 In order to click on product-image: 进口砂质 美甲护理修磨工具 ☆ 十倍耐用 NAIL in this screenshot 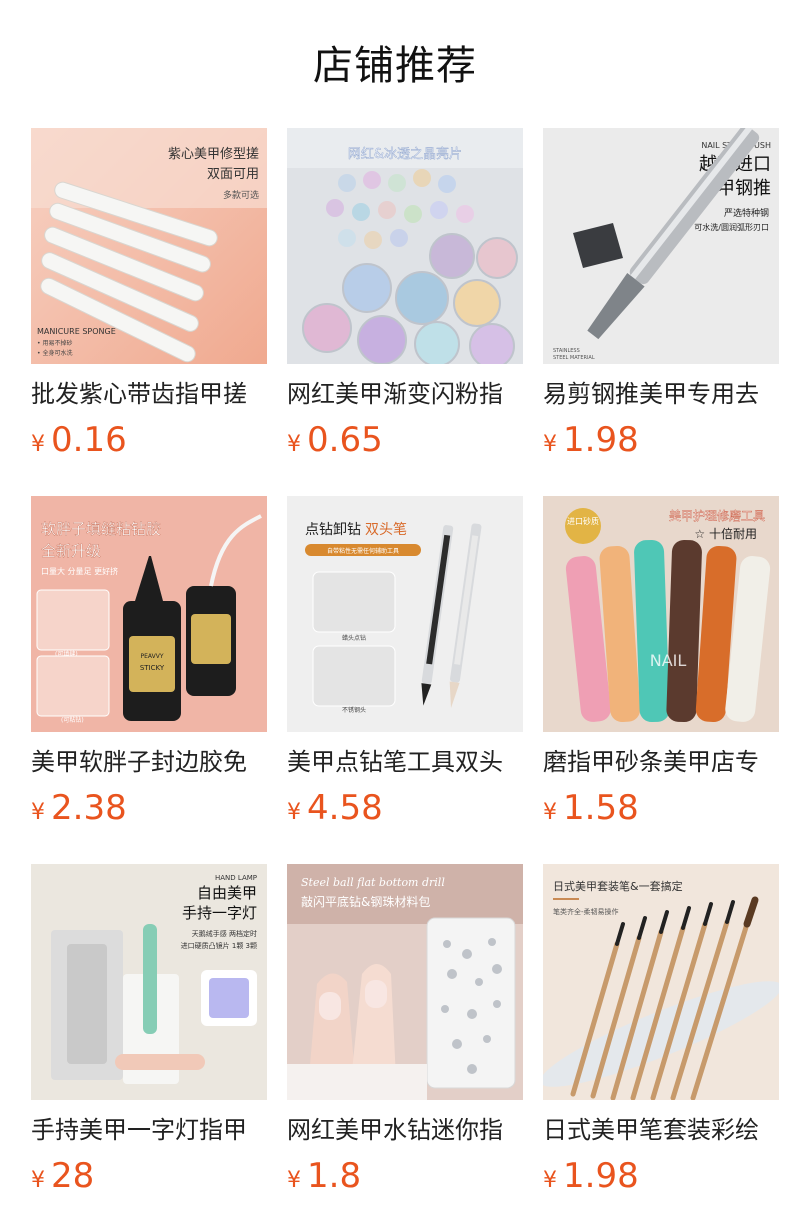, I will do `click(661, 614)`.